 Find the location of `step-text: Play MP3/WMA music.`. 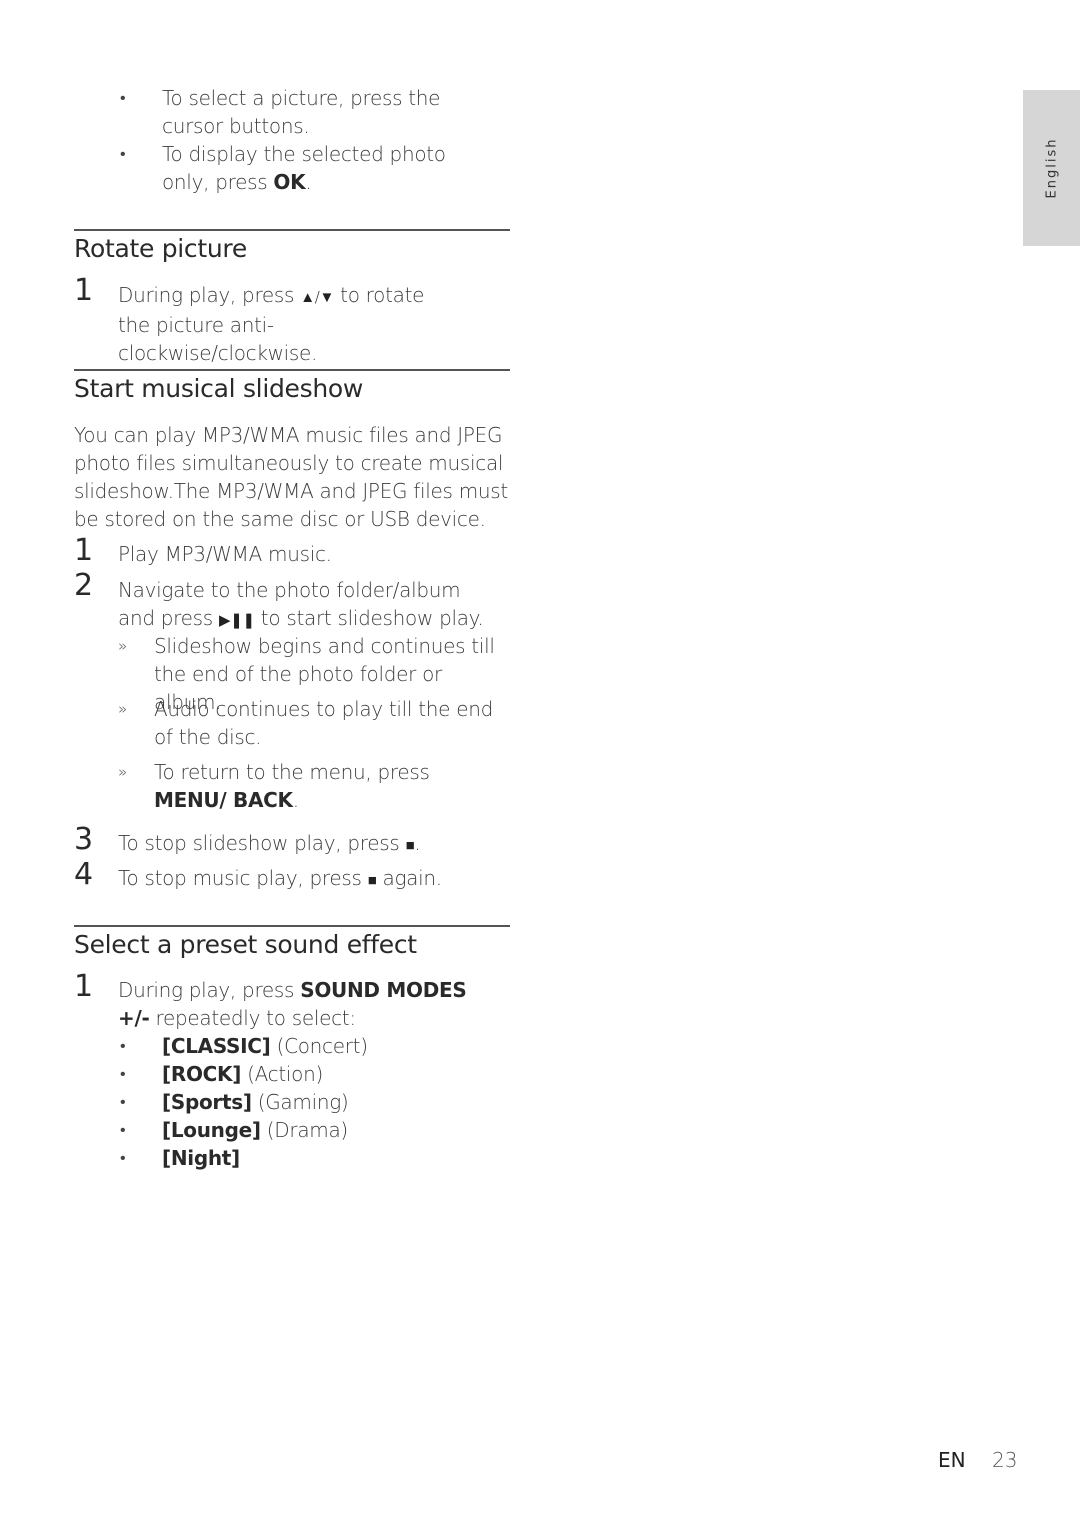

step-text: Play MP3/WMA music. is located at coordinates (225, 554).